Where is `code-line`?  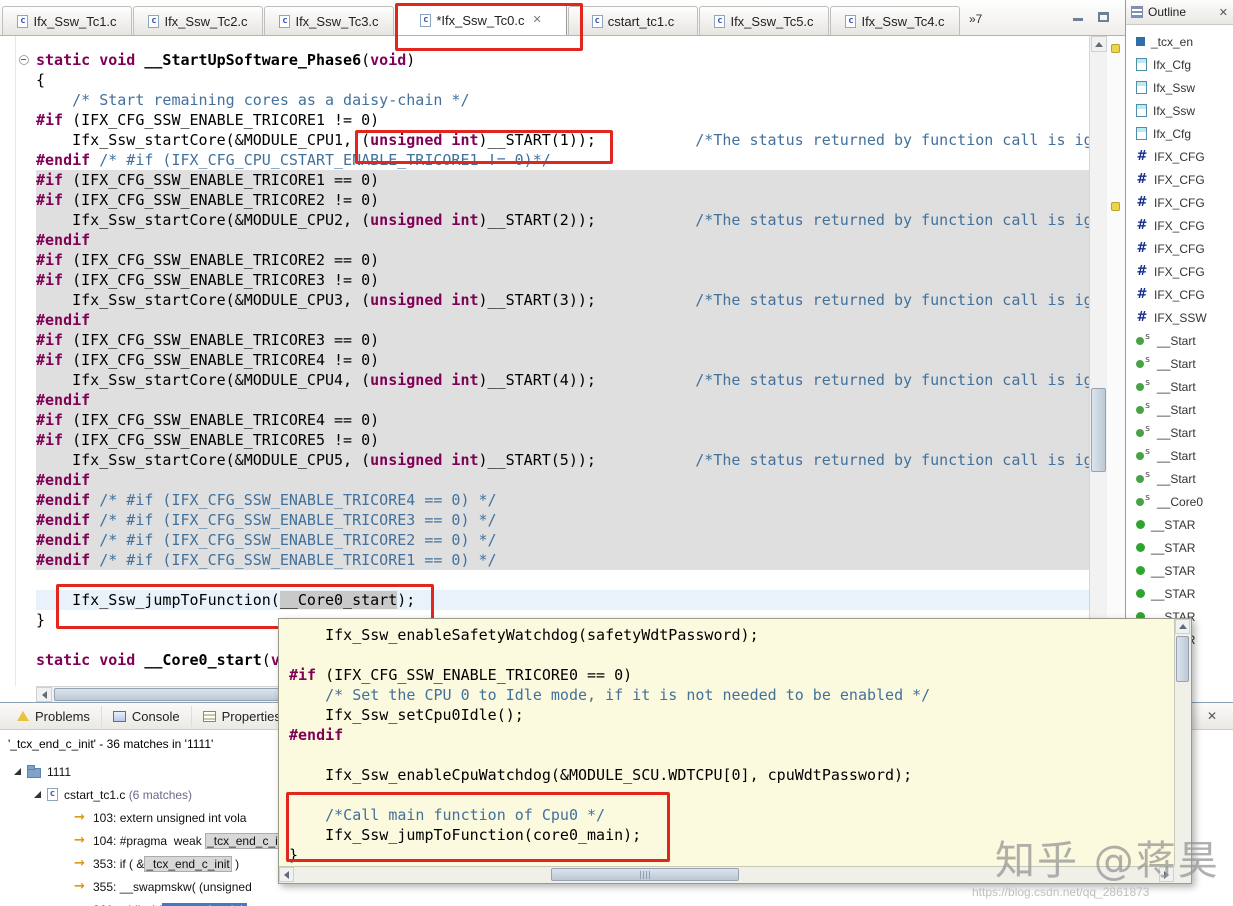
code-line is located at coordinates (562, 580).